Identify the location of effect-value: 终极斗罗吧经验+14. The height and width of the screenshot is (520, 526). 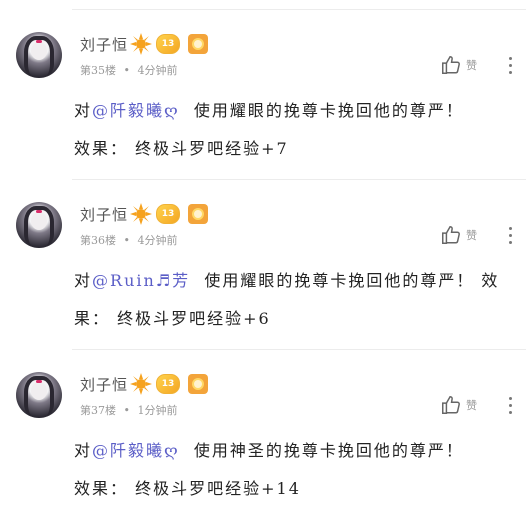
(218, 488).